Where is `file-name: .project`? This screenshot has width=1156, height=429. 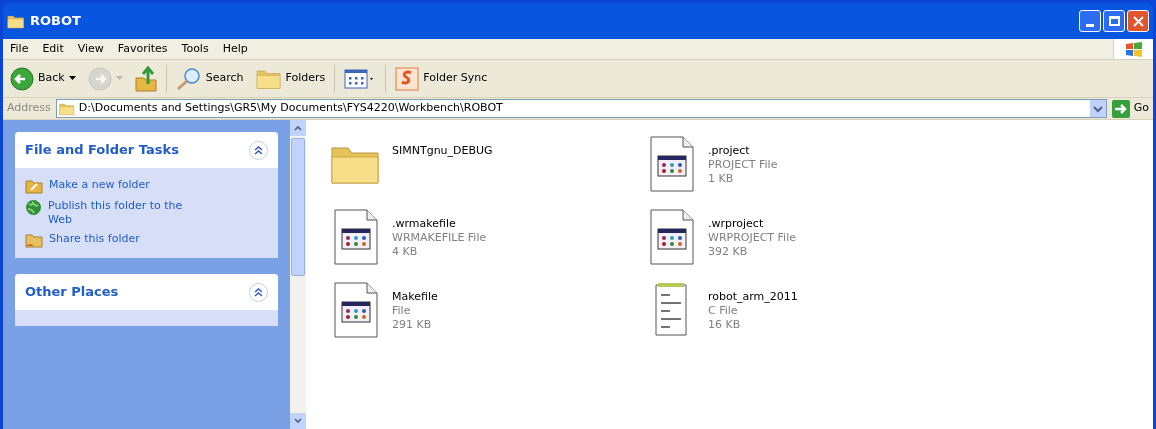 file-name: .project is located at coordinates (729, 151).